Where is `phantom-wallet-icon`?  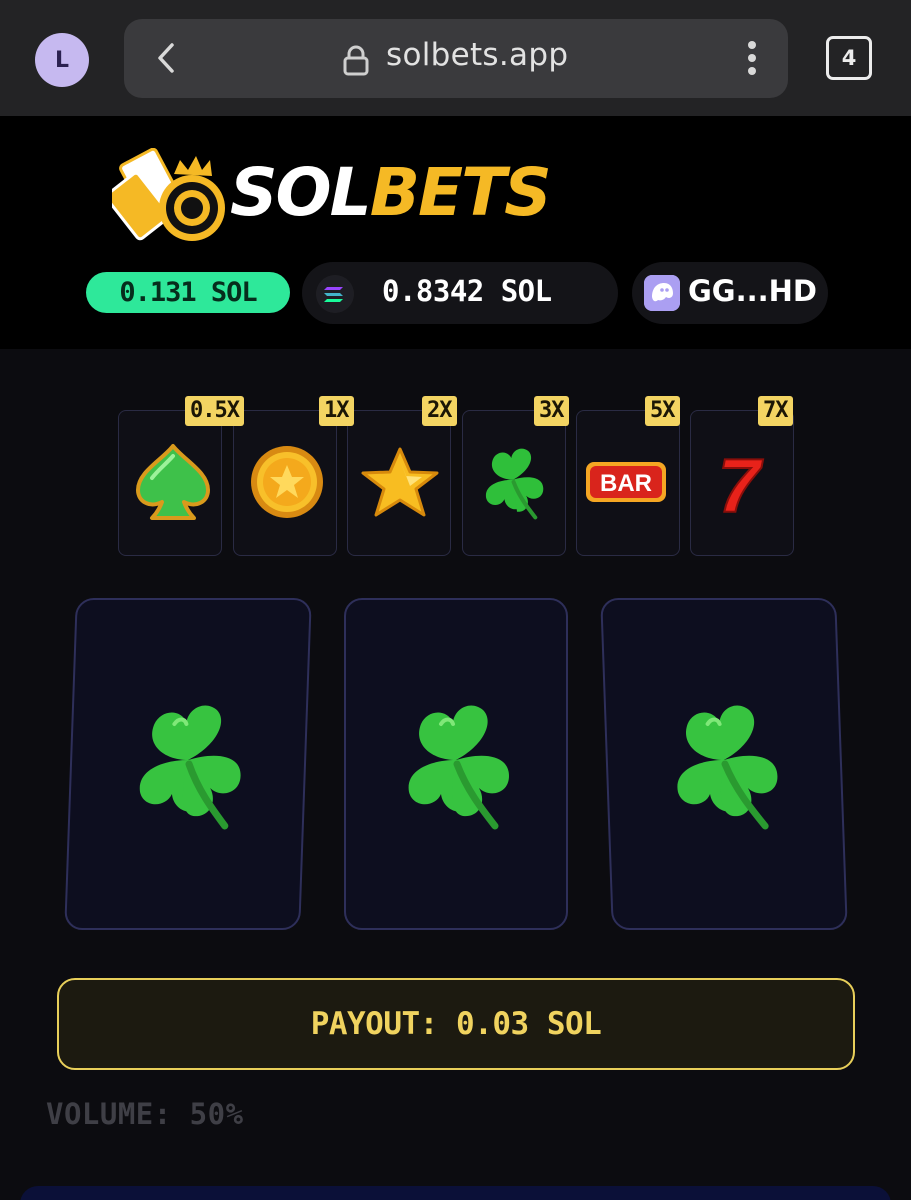 phantom-wallet-icon is located at coordinates (662, 293).